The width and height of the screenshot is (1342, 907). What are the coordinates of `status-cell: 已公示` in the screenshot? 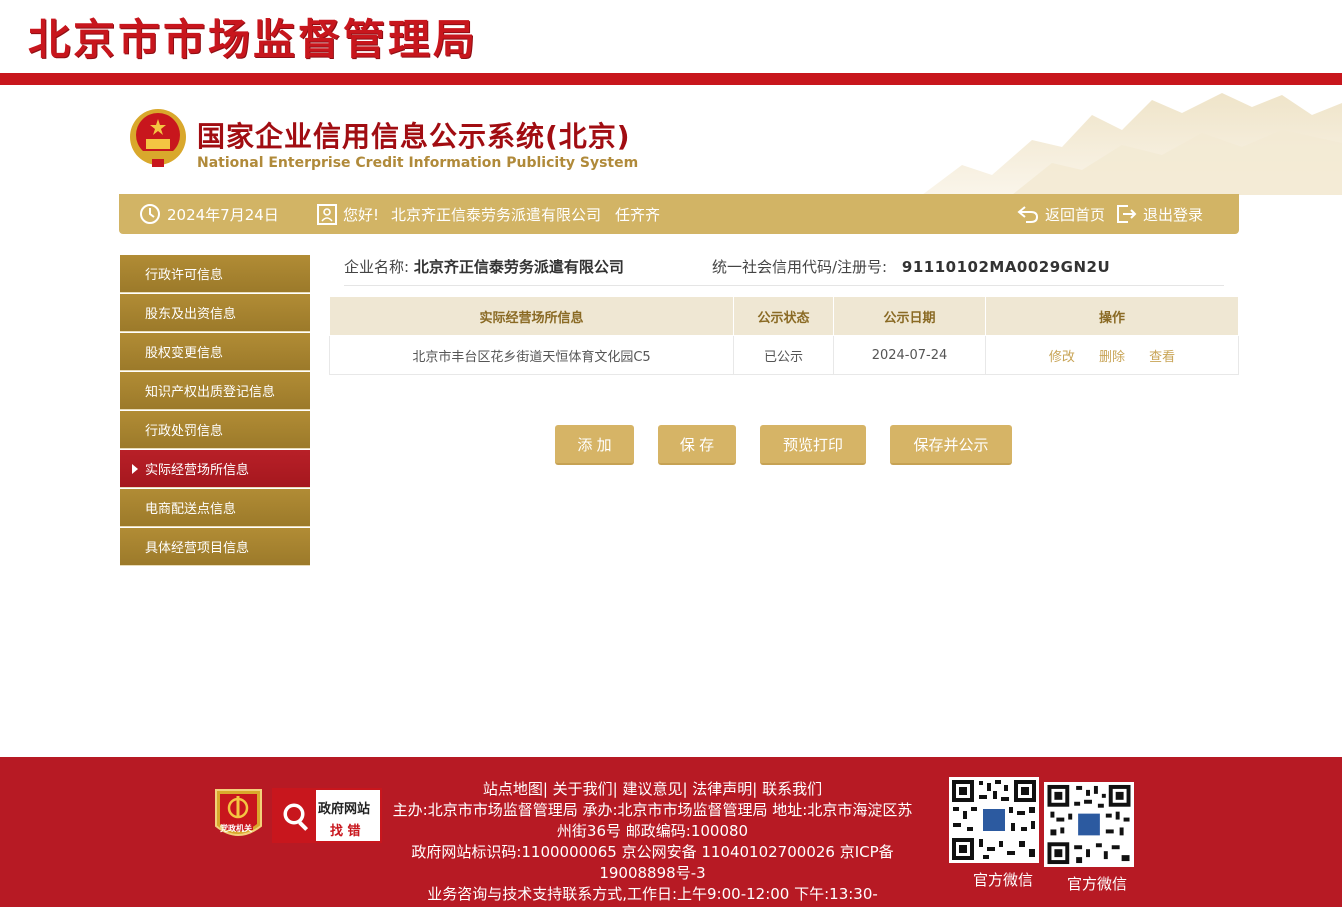 It's located at (783, 355).